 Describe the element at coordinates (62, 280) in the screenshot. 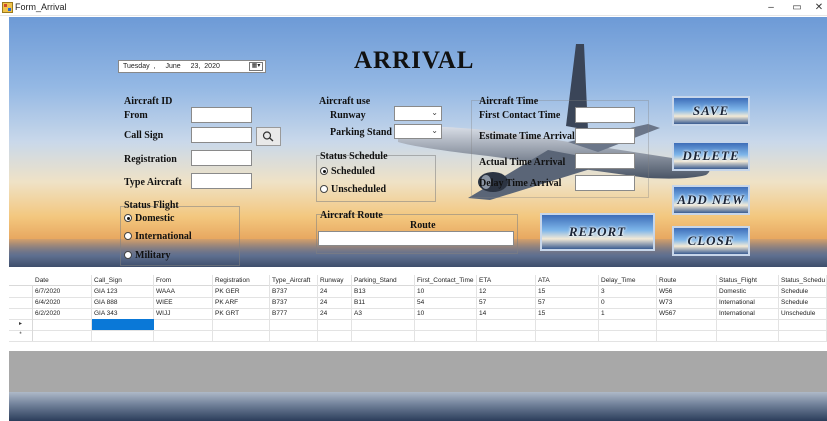

I see `column-header: Date` at that location.